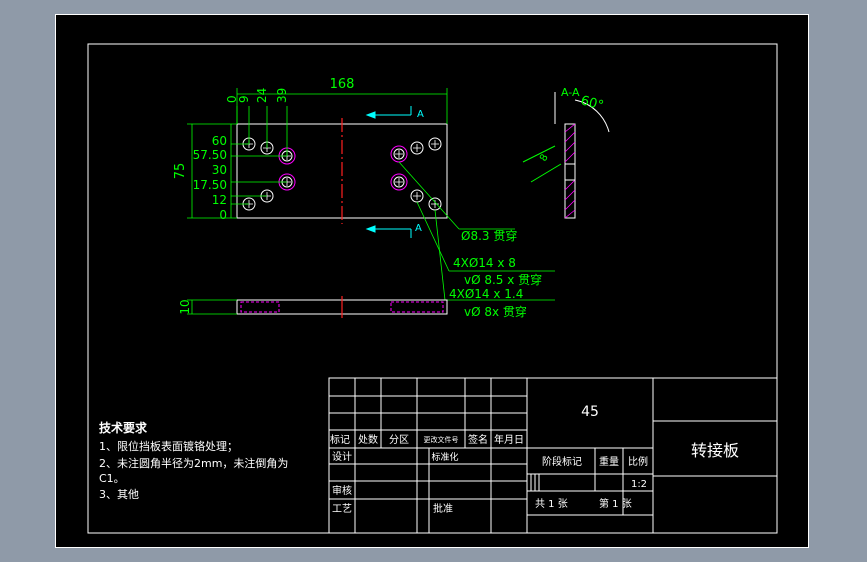 The height and width of the screenshot is (562, 867). What do you see at coordinates (223, 215) in the screenshot?
I see `dim-y-0: 0` at bounding box center [223, 215].